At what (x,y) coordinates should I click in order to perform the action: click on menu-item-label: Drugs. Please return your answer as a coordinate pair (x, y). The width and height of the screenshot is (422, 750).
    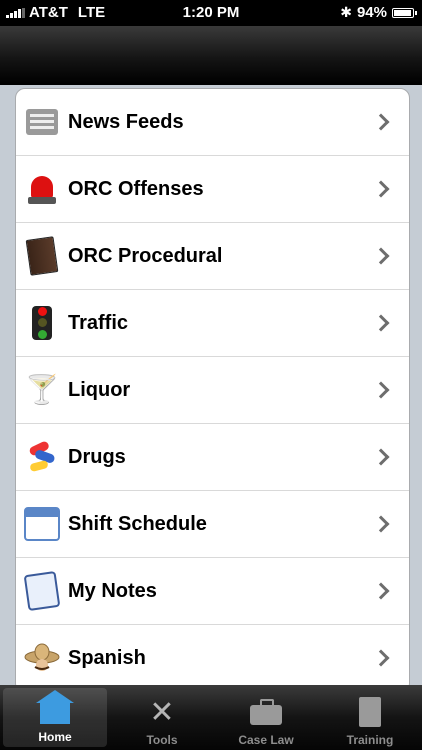
    Looking at the image, I should click on (97, 456).